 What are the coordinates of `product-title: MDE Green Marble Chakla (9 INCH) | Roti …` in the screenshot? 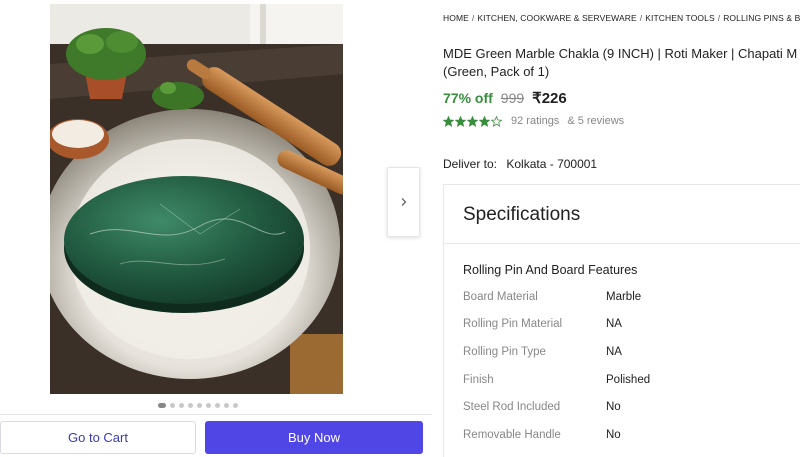 It's located at (621, 63).